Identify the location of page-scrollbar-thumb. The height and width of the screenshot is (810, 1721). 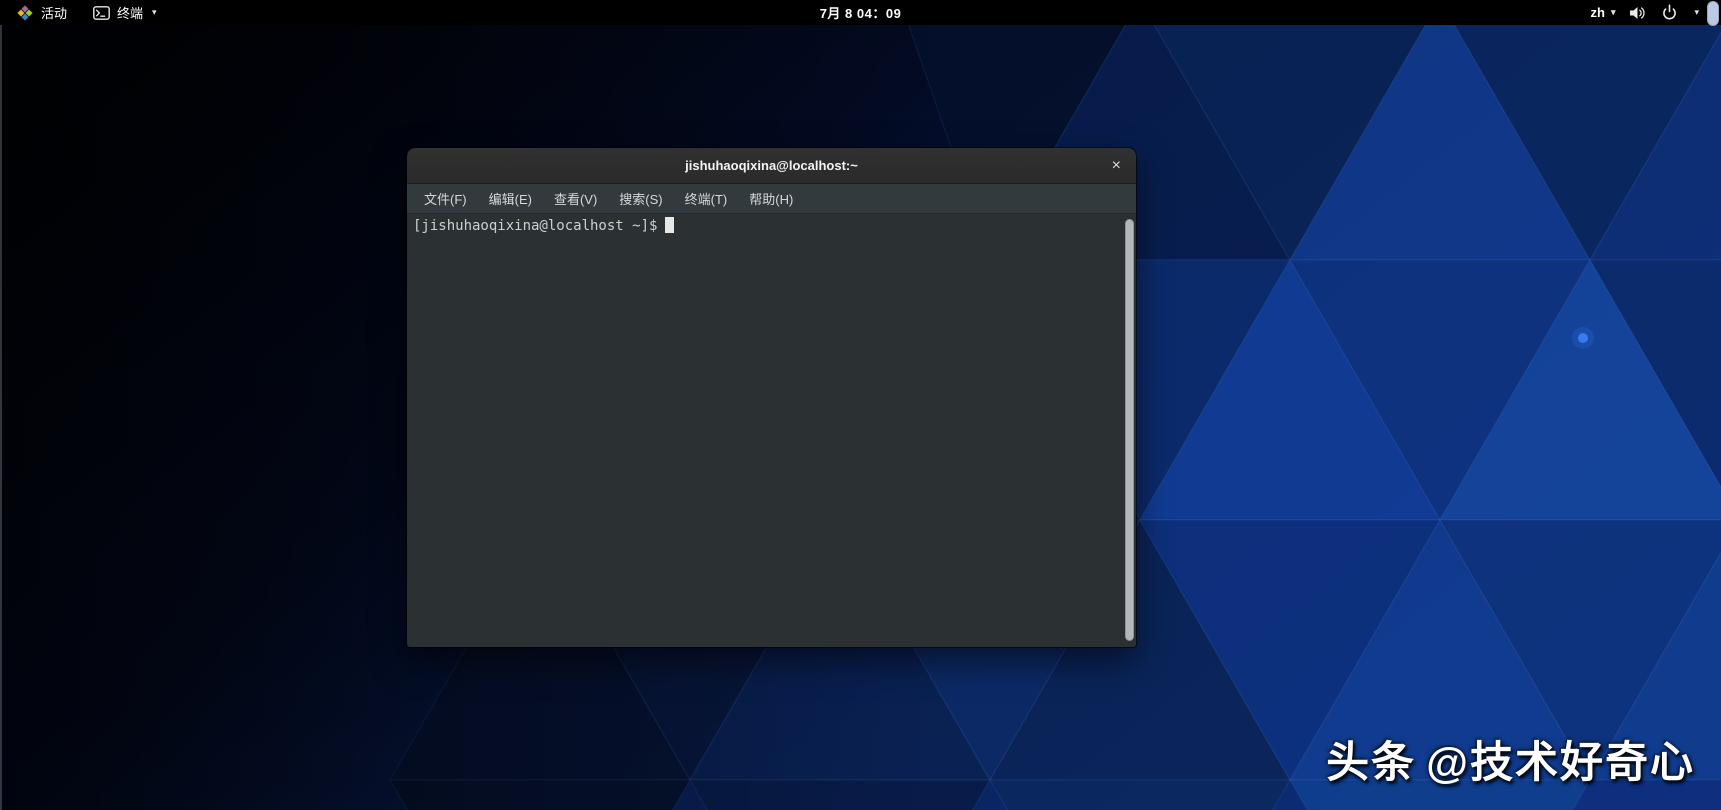
(1713, 13).